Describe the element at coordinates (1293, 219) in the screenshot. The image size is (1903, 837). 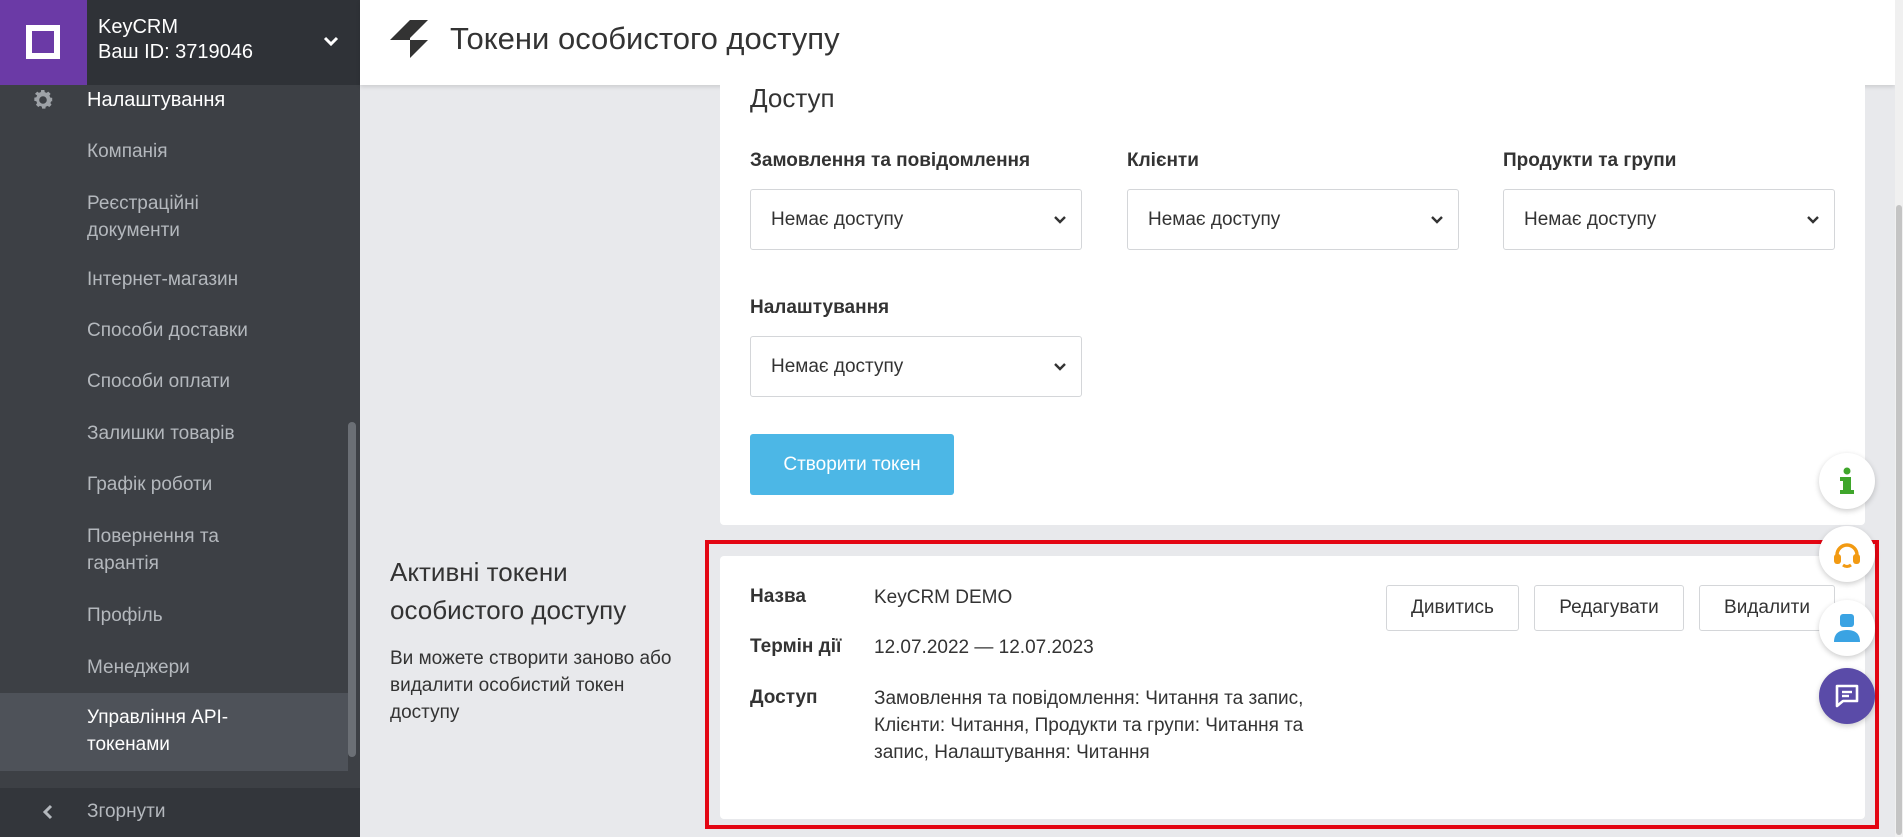
I see `clients-access-select: Немає доступу` at that location.